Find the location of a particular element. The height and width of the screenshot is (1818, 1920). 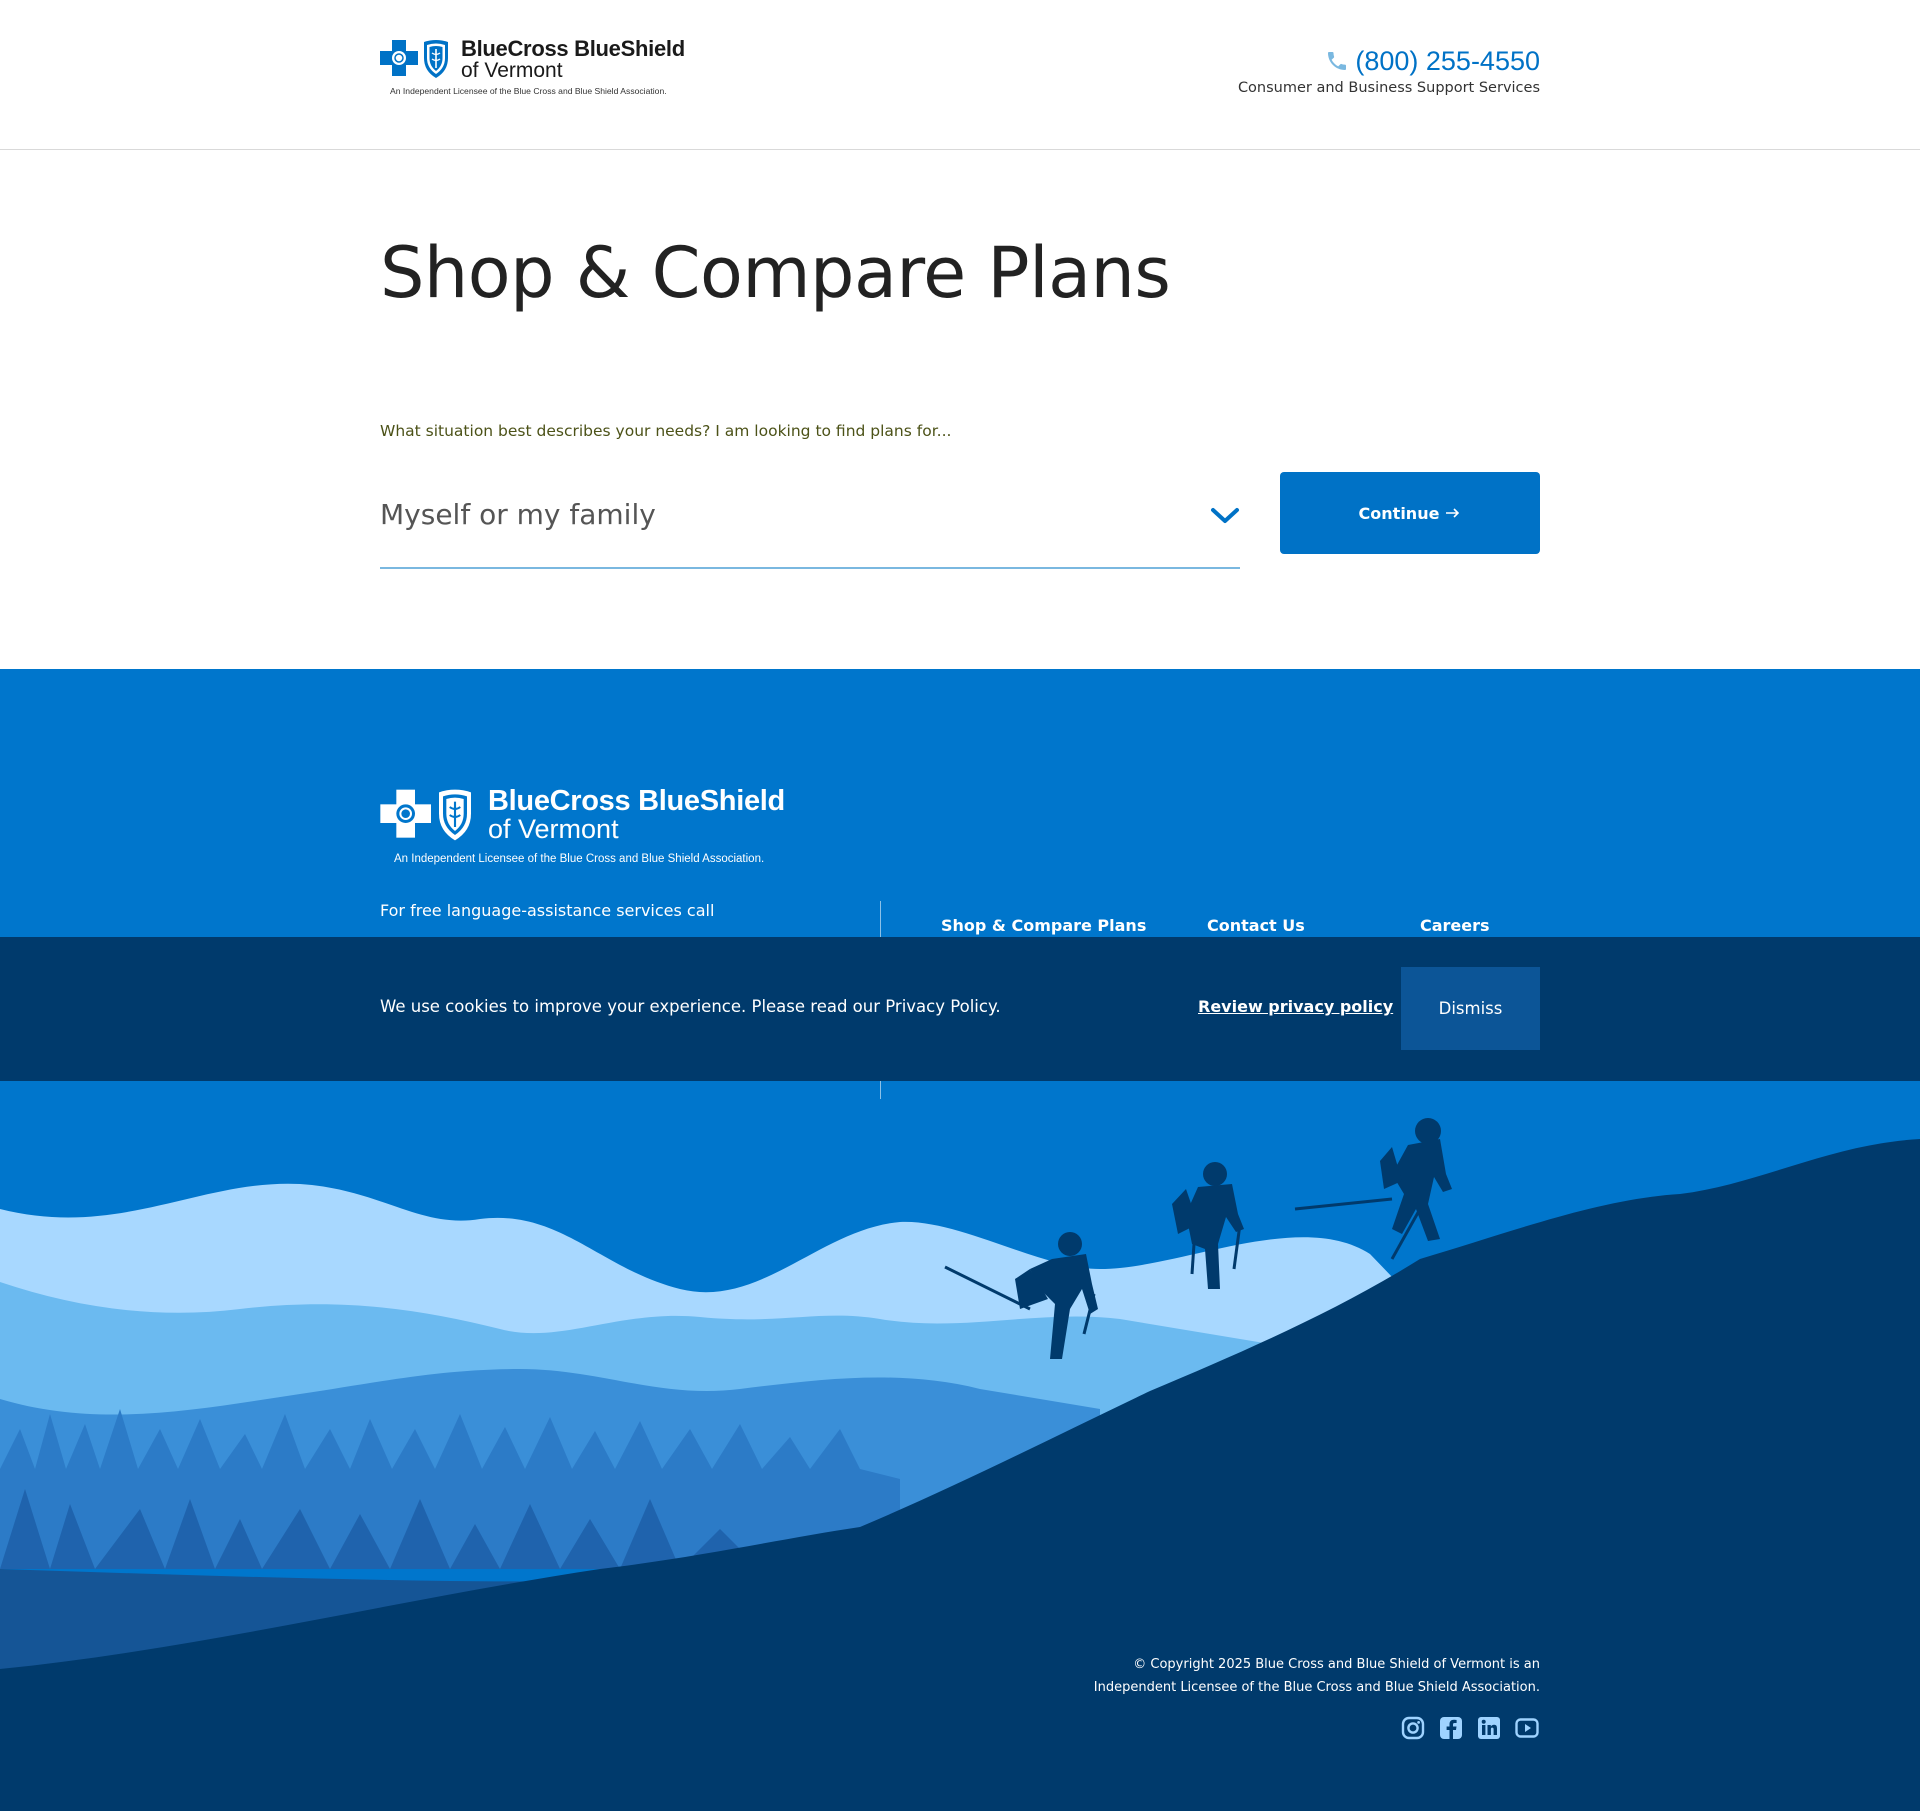

bcbs-logo-white-icon is located at coordinates (425, 815).